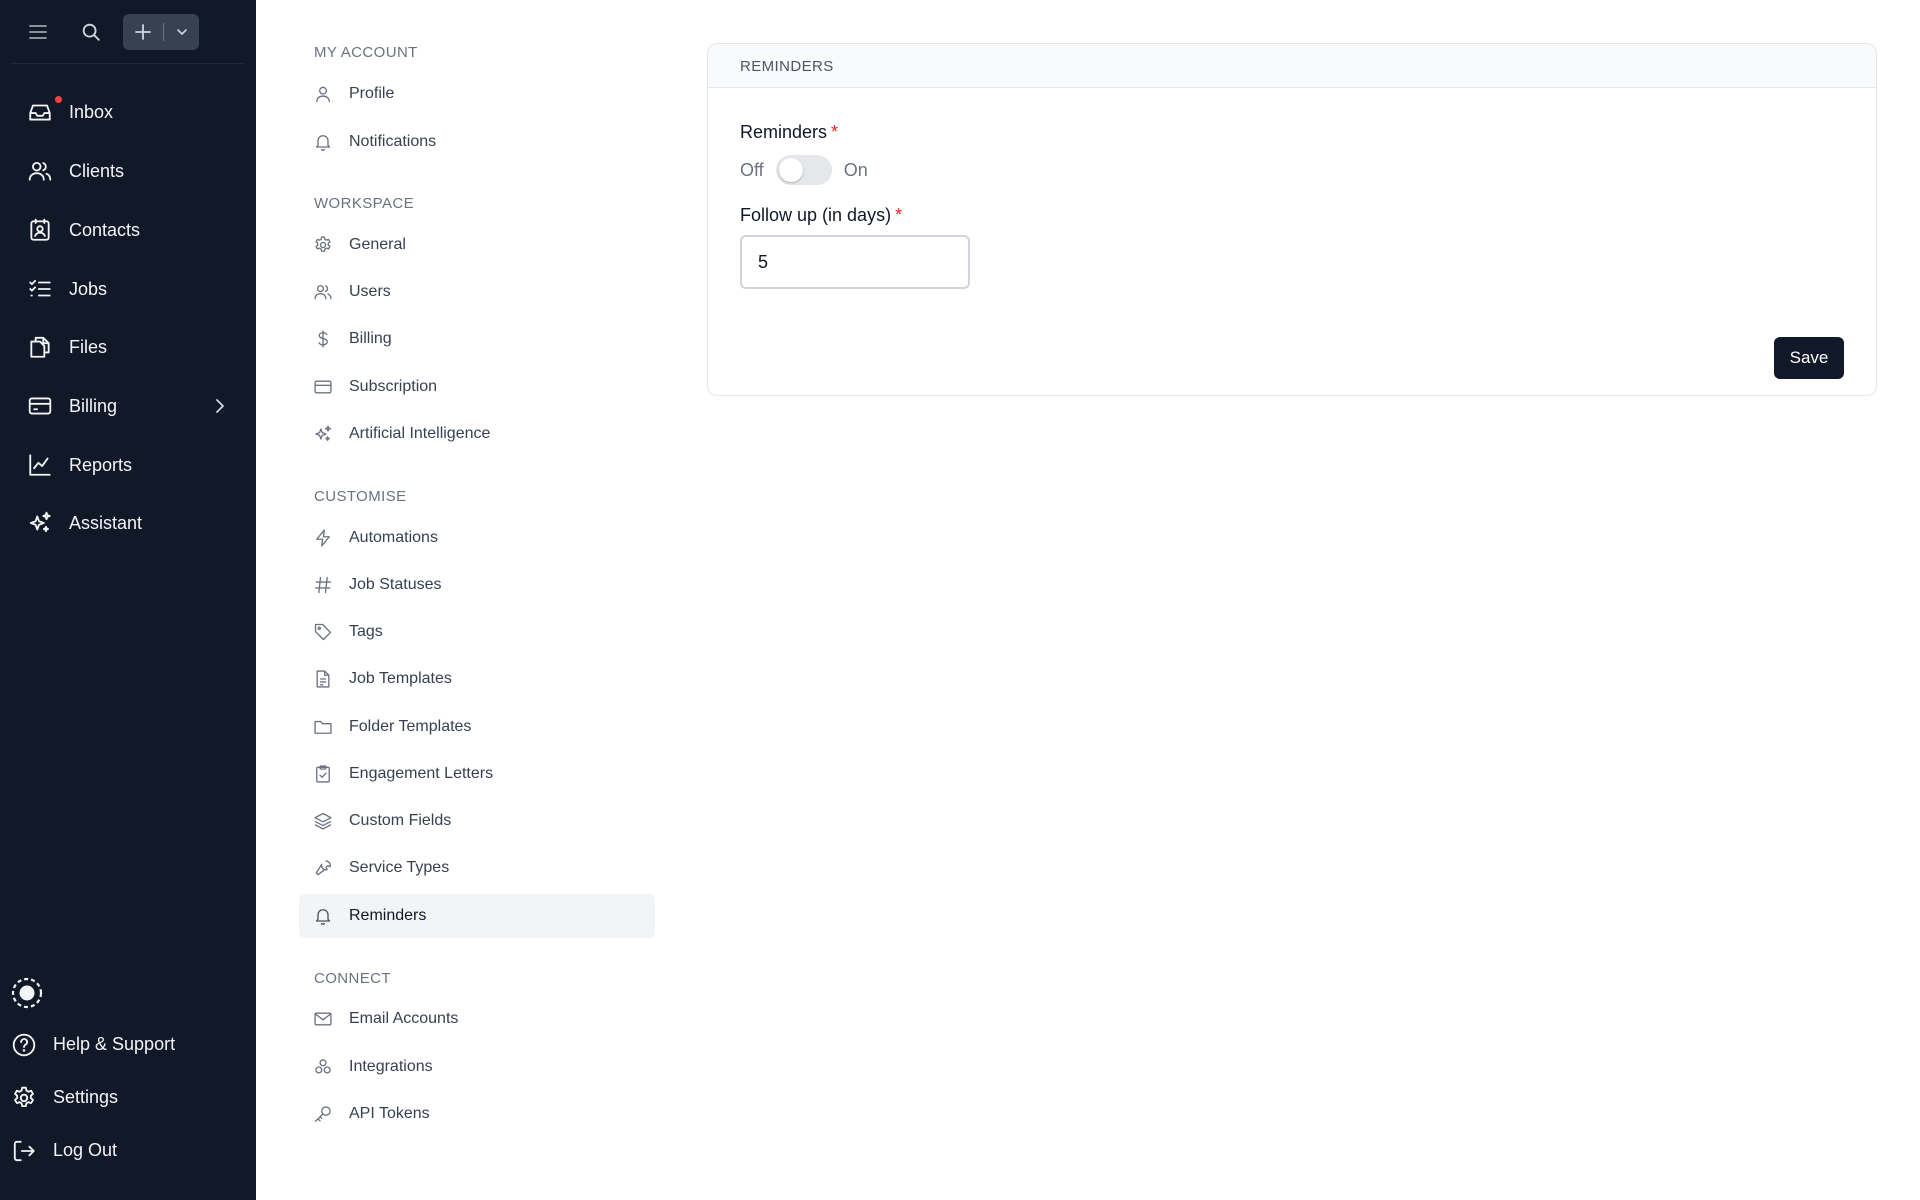 This screenshot has height=1200, width=1920. What do you see at coordinates (372, 93) in the screenshot?
I see `menu-item-label: Profile` at bounding box center [372, 93].